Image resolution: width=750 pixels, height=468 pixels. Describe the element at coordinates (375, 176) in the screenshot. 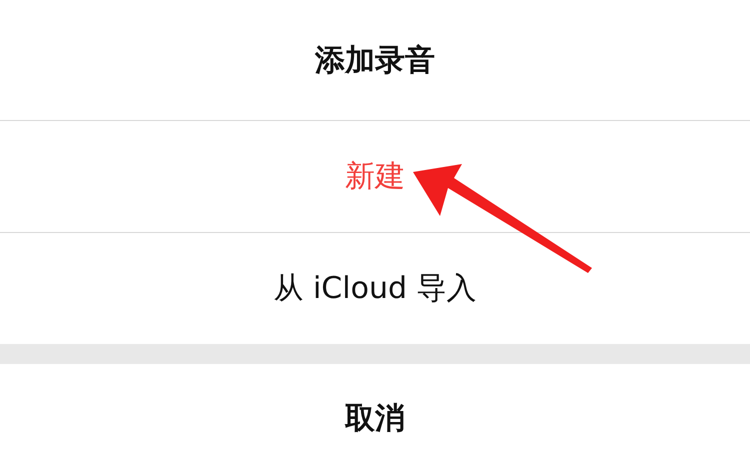

I see `action-button: 新建` at that location.